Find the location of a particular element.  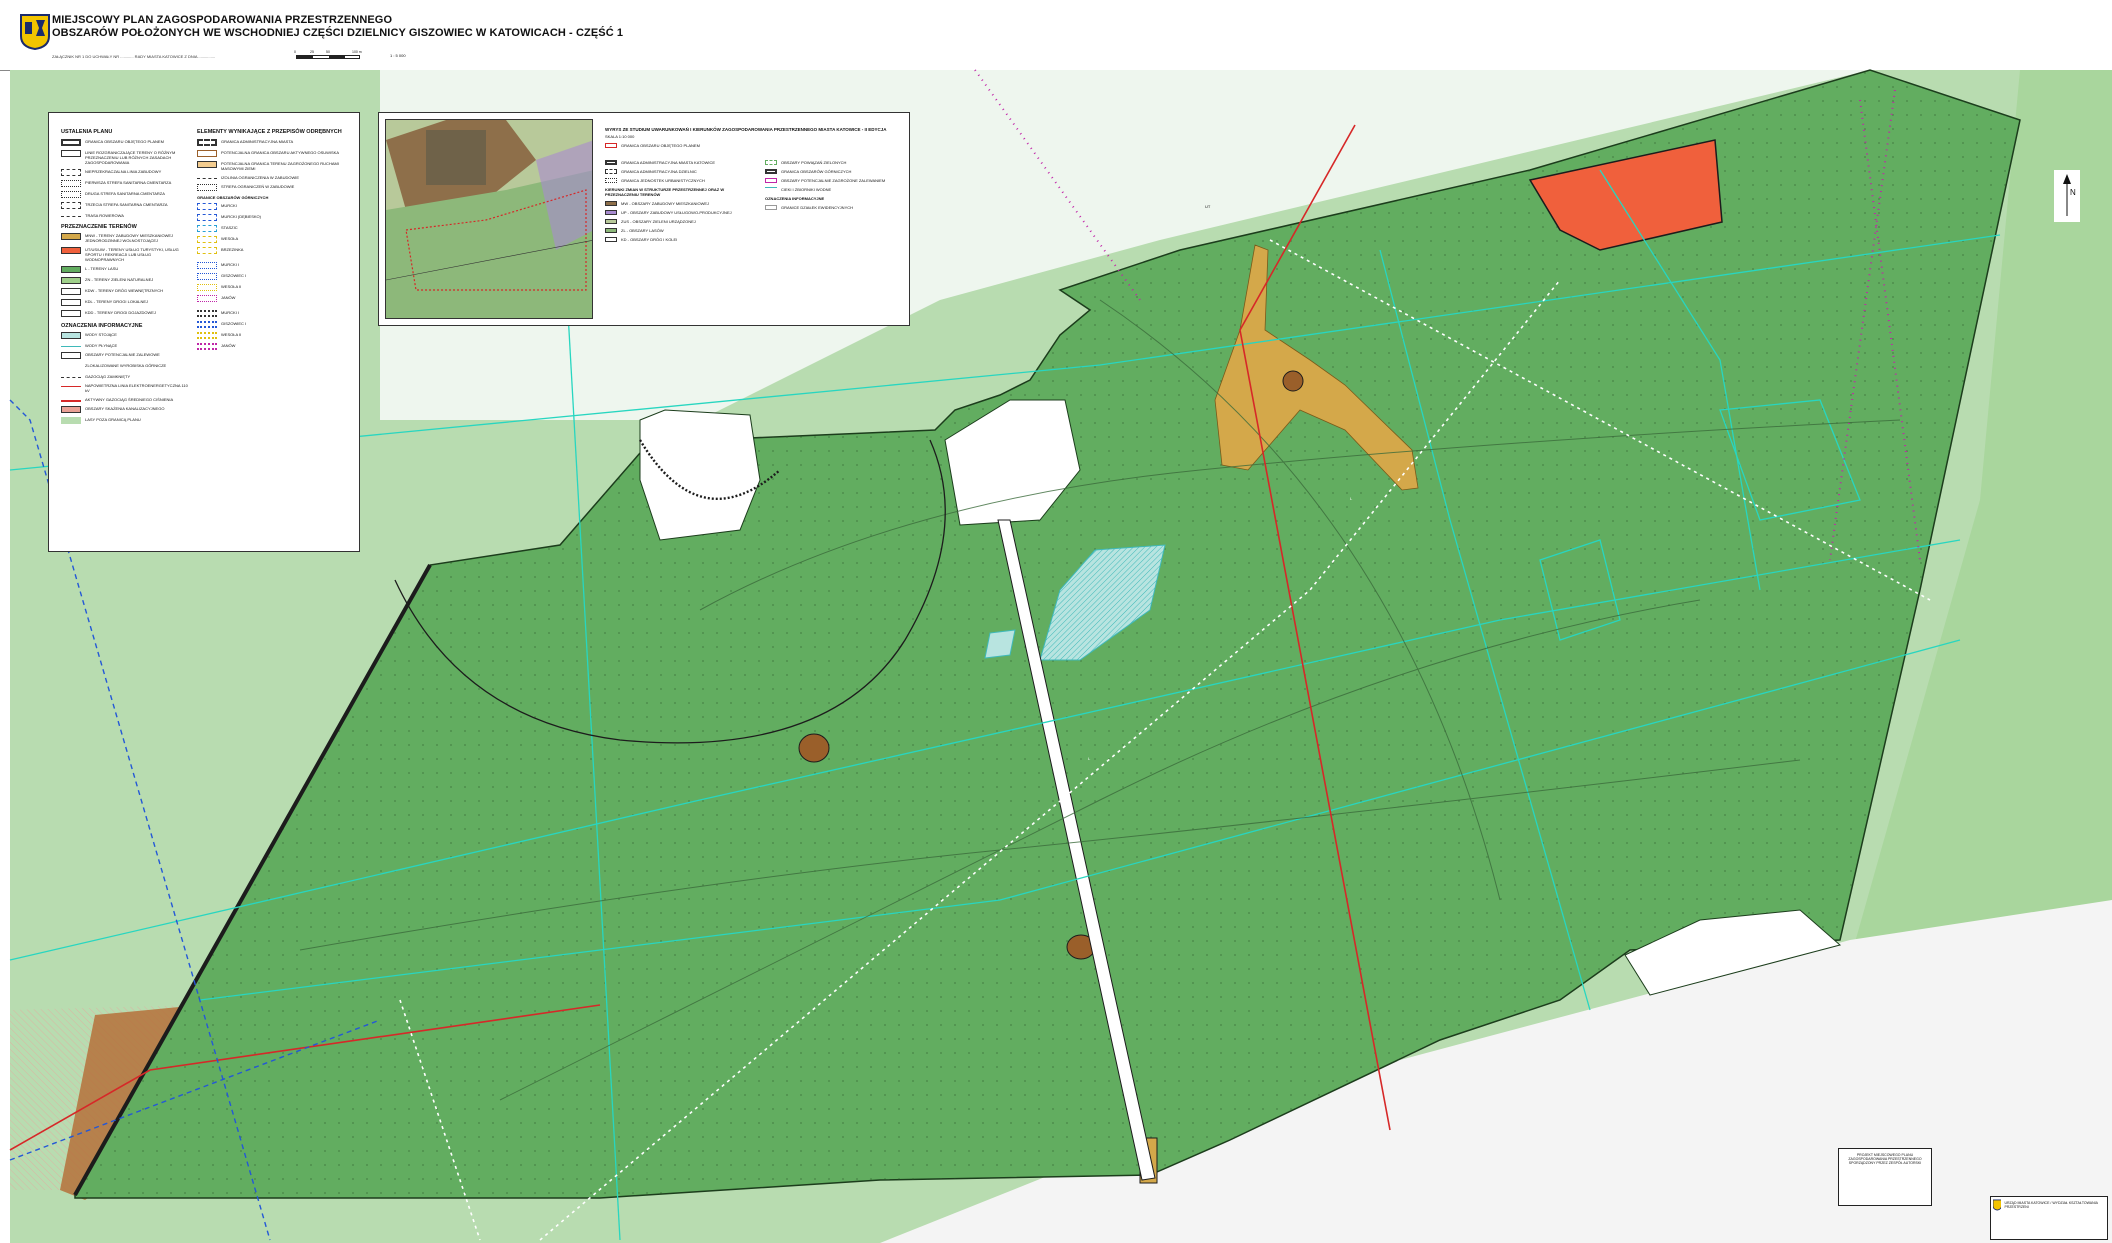

legend-item: KDD - TERENY DROGI DOJAZDOWEJ is located at coordinates (126, 313).